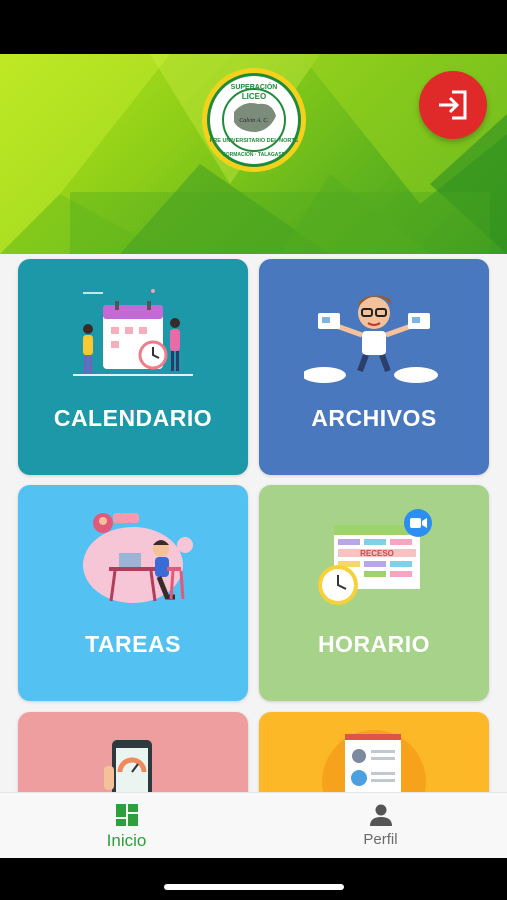 The width and height of the screenshot is (507, 900). I want to click on logout-button, so click(453, 105).